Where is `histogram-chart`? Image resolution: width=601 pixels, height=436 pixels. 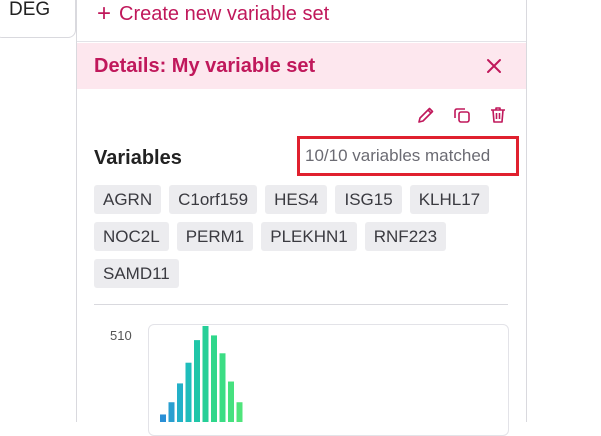 histogram-chart is located at coordinates (201, 374).